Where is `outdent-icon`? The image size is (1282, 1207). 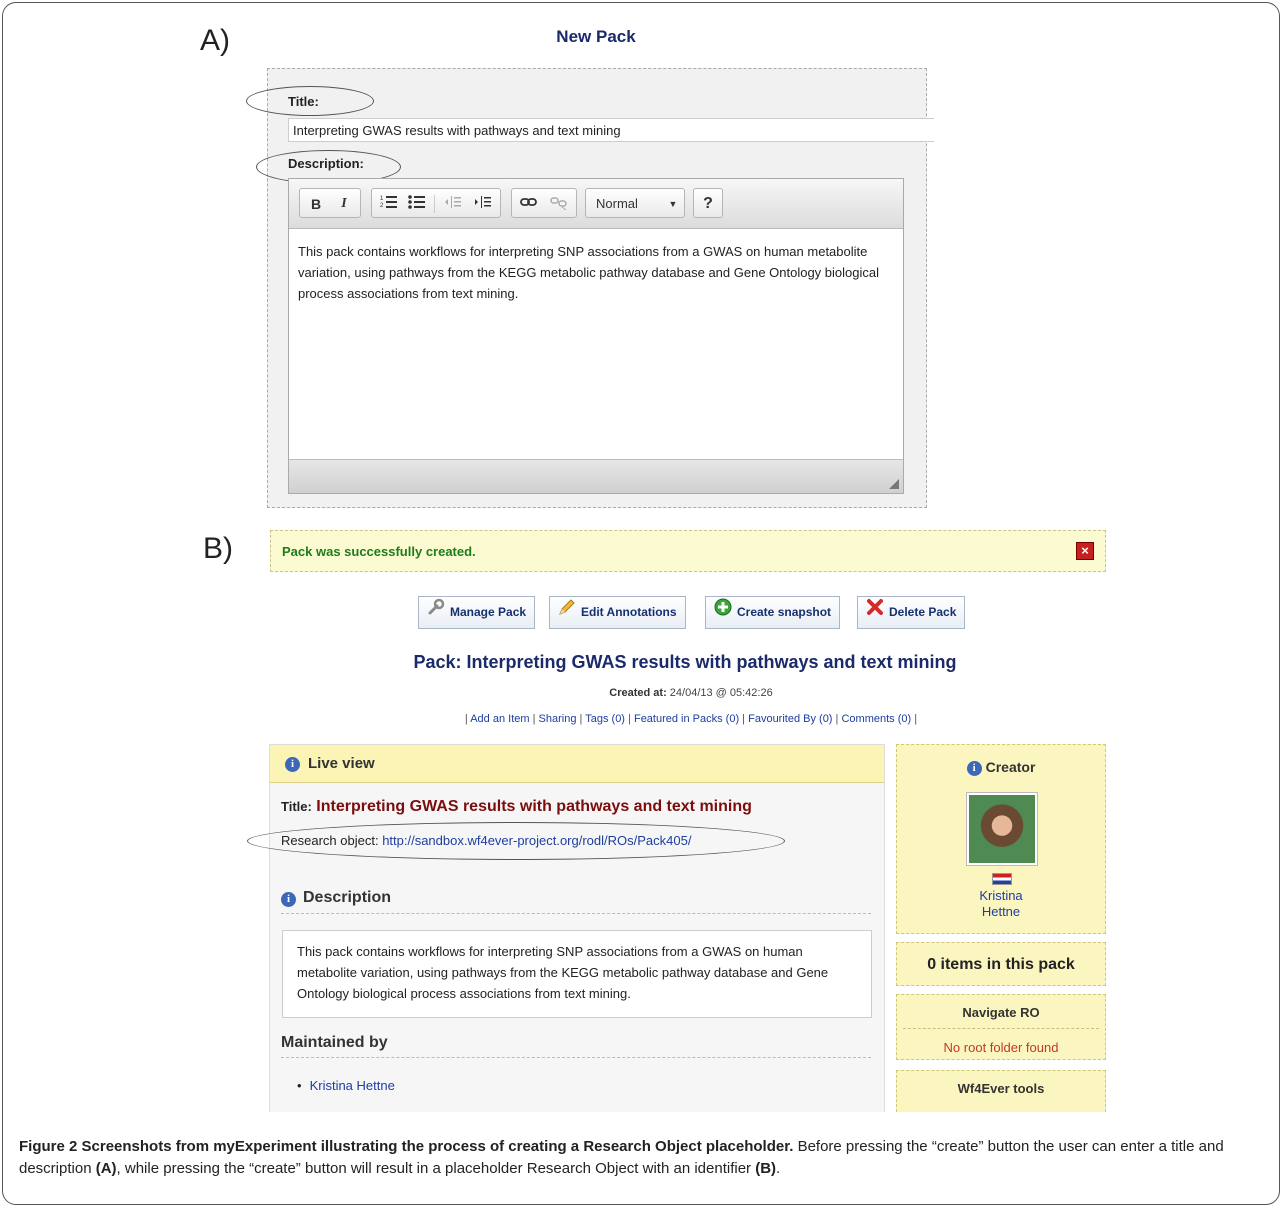
outdent-icon is located at coordinates (453, 204).